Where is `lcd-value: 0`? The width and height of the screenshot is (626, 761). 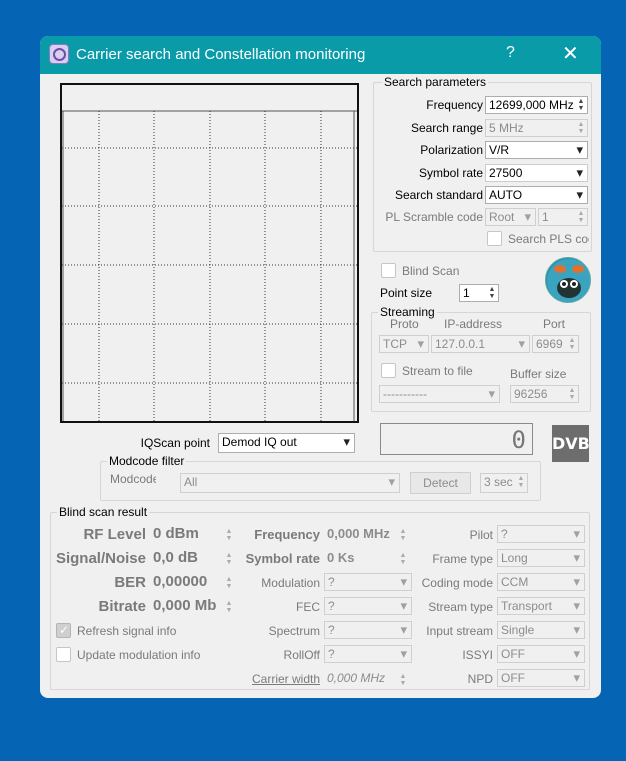 lcd-value: 0 is located at coordinates (518, 440).